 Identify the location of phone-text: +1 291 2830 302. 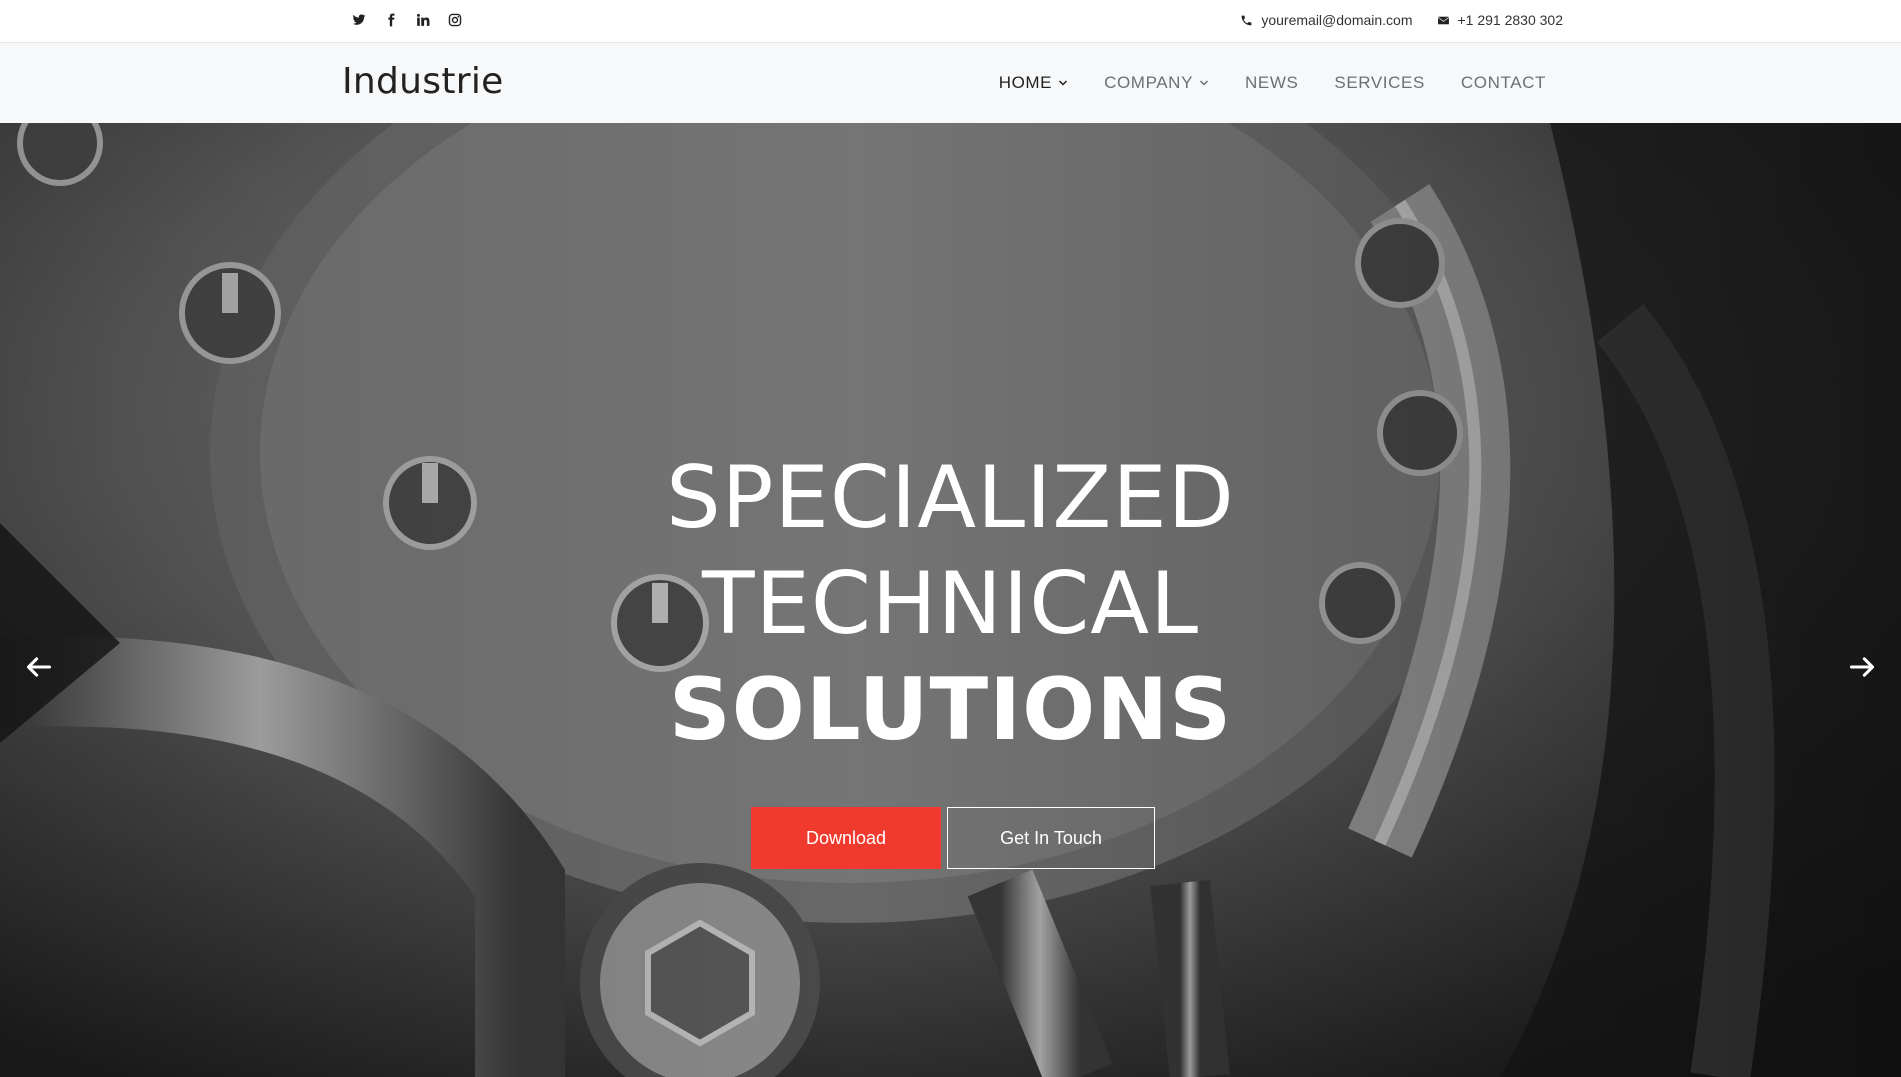
(1510, 20).